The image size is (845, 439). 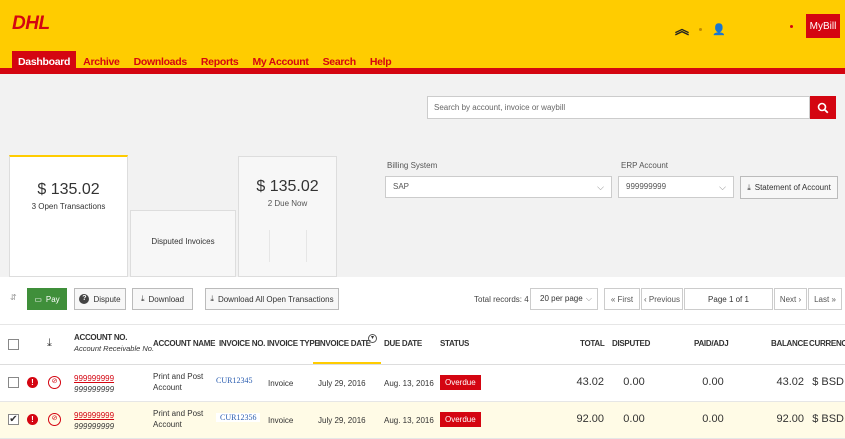 What do you see at coordinates (791, 26) in the screenshot?
I see `notification-dot-icon` at bounding box center [791, 26].